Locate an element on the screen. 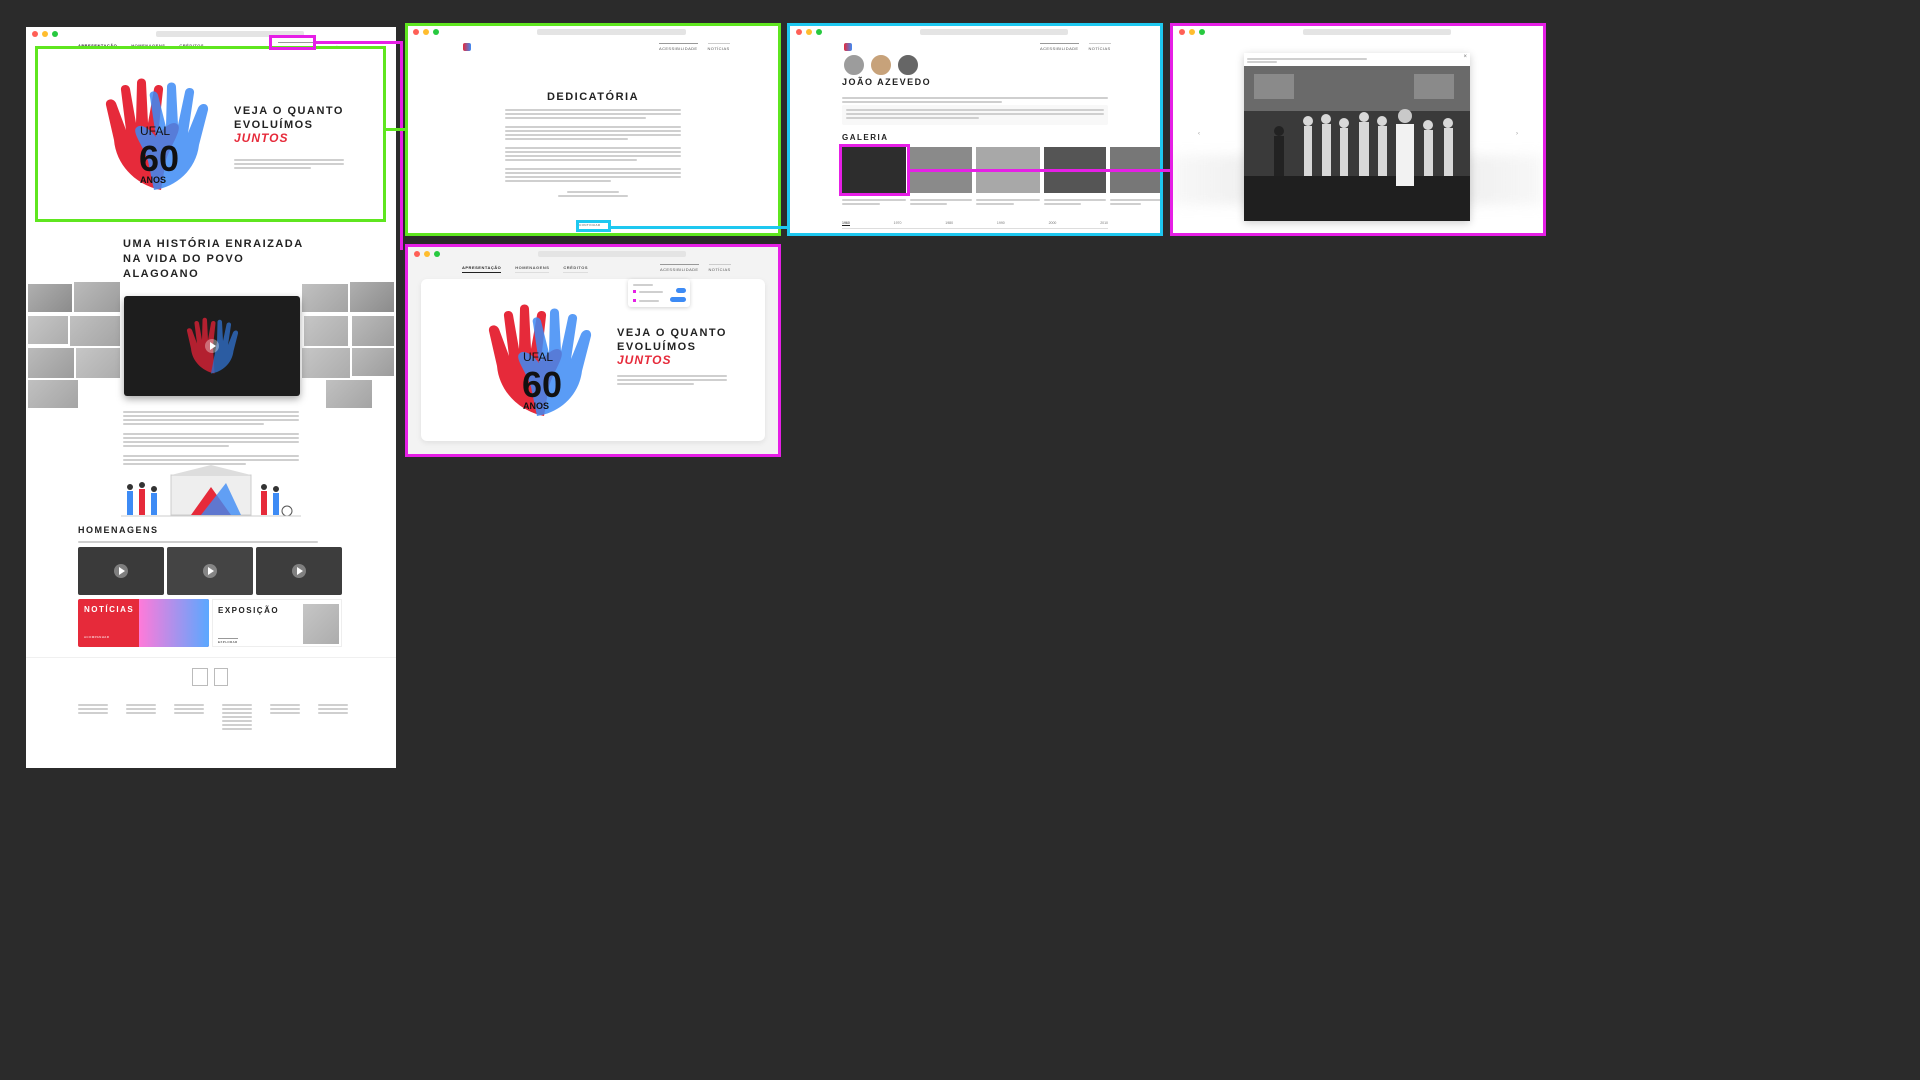 The width and height of the screenshot is (1920, 1080). news-card-title: NOTÍCIAS is located at coordinates (109, 609).